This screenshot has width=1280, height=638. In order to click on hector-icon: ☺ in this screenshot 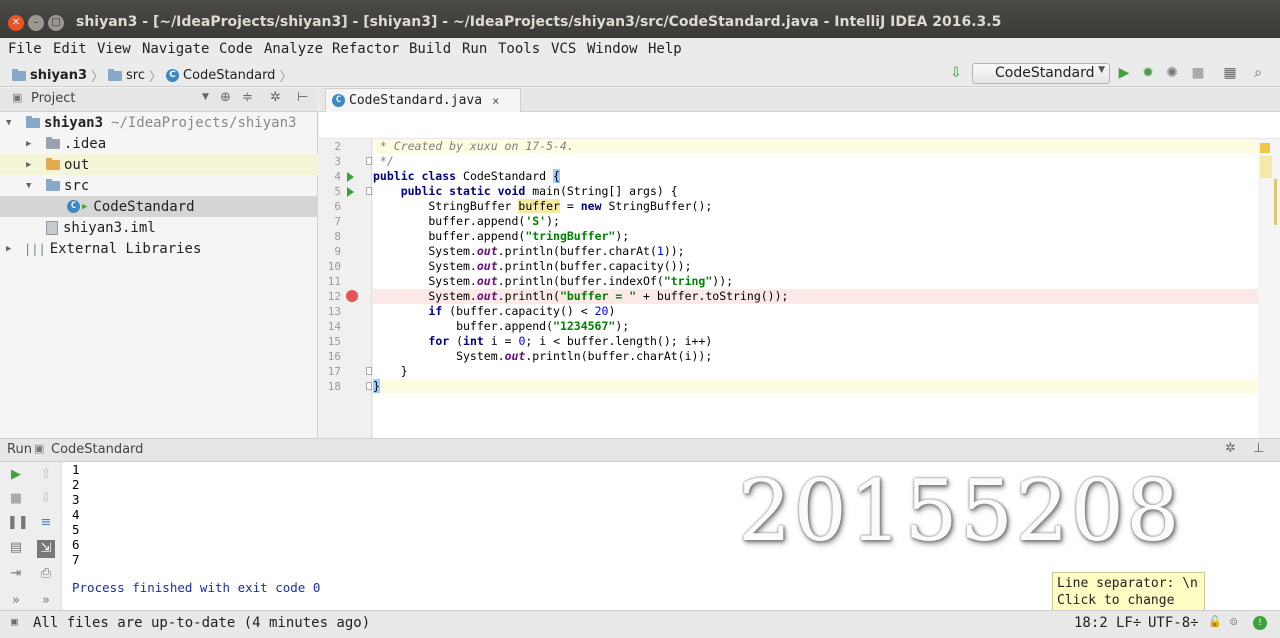, I will do `click(1233, 622)`.